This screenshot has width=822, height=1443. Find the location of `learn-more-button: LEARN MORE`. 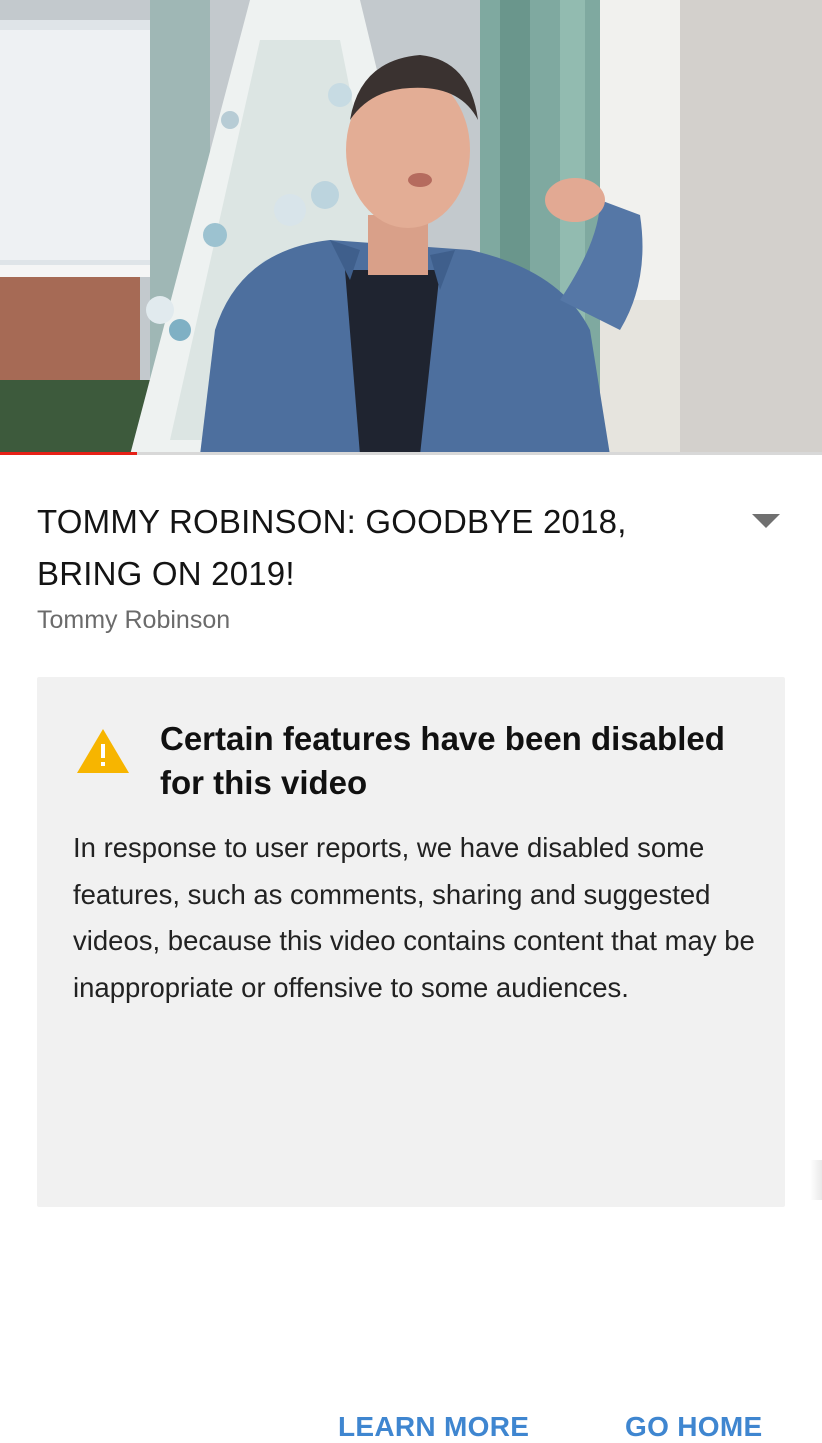

learn-more-button: LEARN MORE is located at coordinates (433, 1427).